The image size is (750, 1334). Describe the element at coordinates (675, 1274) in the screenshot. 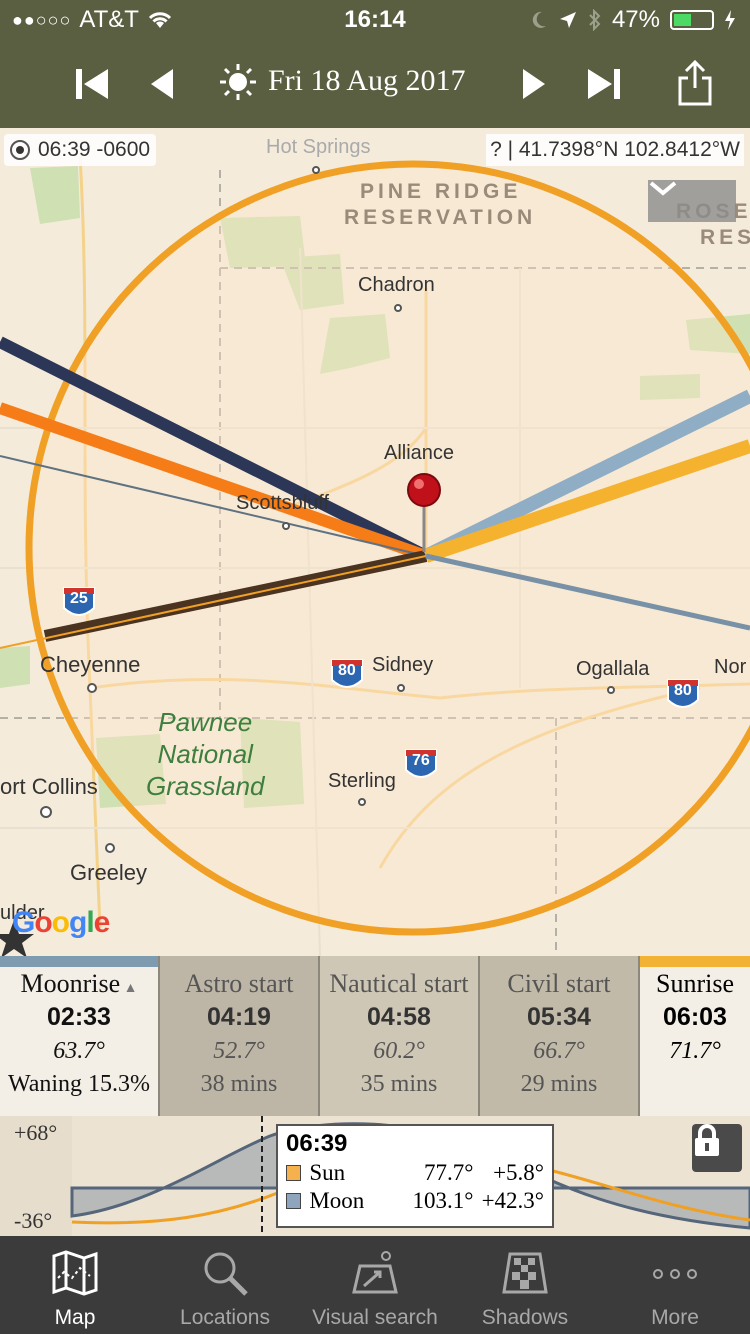

I see `more-dots-icon` at that location.